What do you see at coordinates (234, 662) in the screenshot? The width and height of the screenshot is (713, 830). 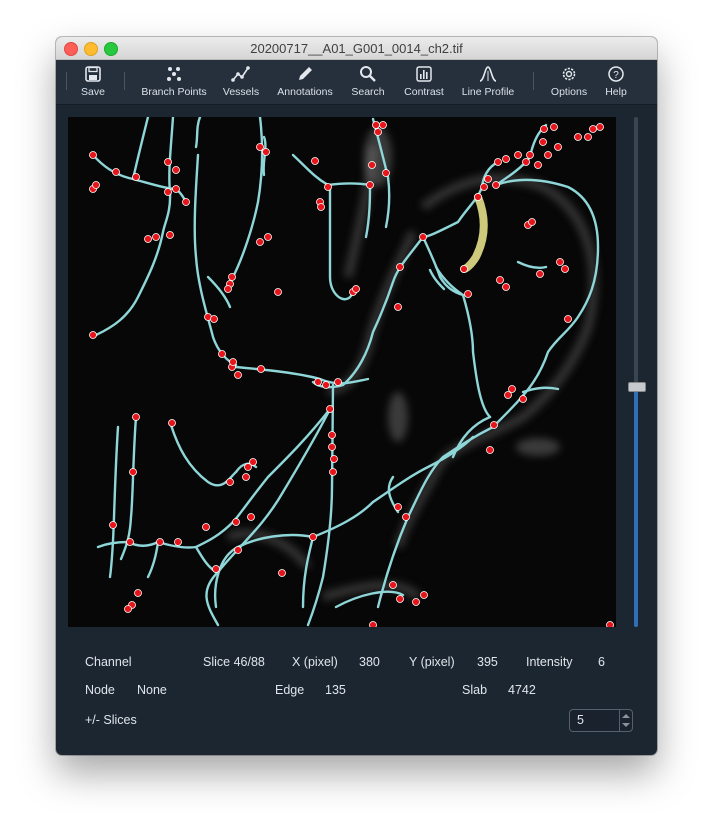 I see `slice-label: Slice 46/88` at bounding box center [234, 662].